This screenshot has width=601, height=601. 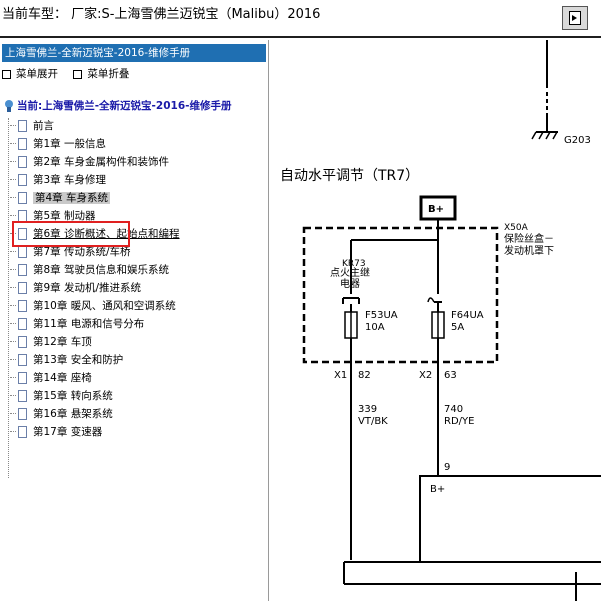 I want to click on exit-button, so click(x=575, y=18).